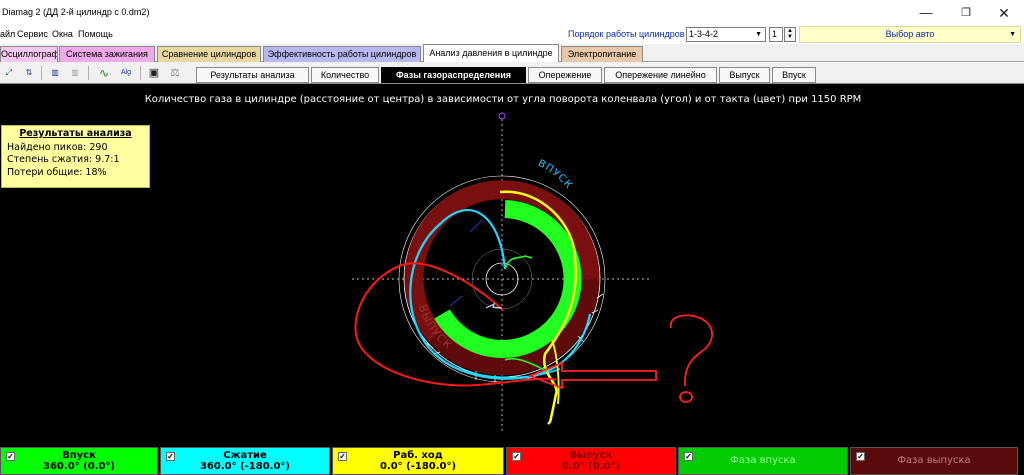  Describe the element at coordinates (345, 75) in the screenshot. I see `subtab-quantity: Количество` at that location.